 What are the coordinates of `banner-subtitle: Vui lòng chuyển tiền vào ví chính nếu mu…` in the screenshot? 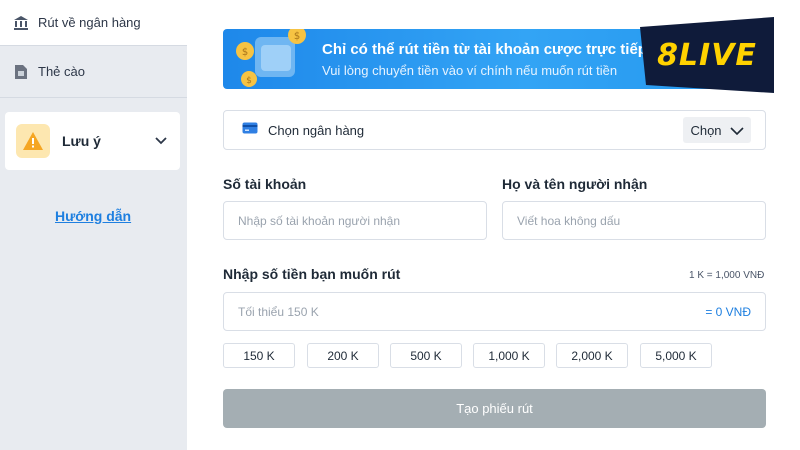 It's located at (470, 70).